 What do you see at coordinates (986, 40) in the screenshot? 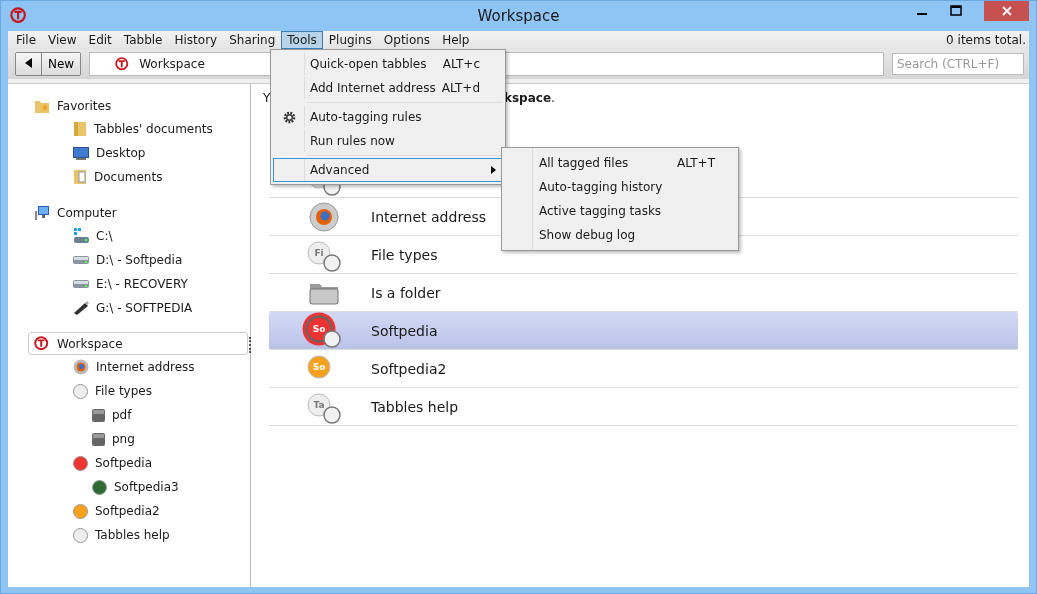
I see `item-count: 0 items total.` at bounding box center [986, 40].